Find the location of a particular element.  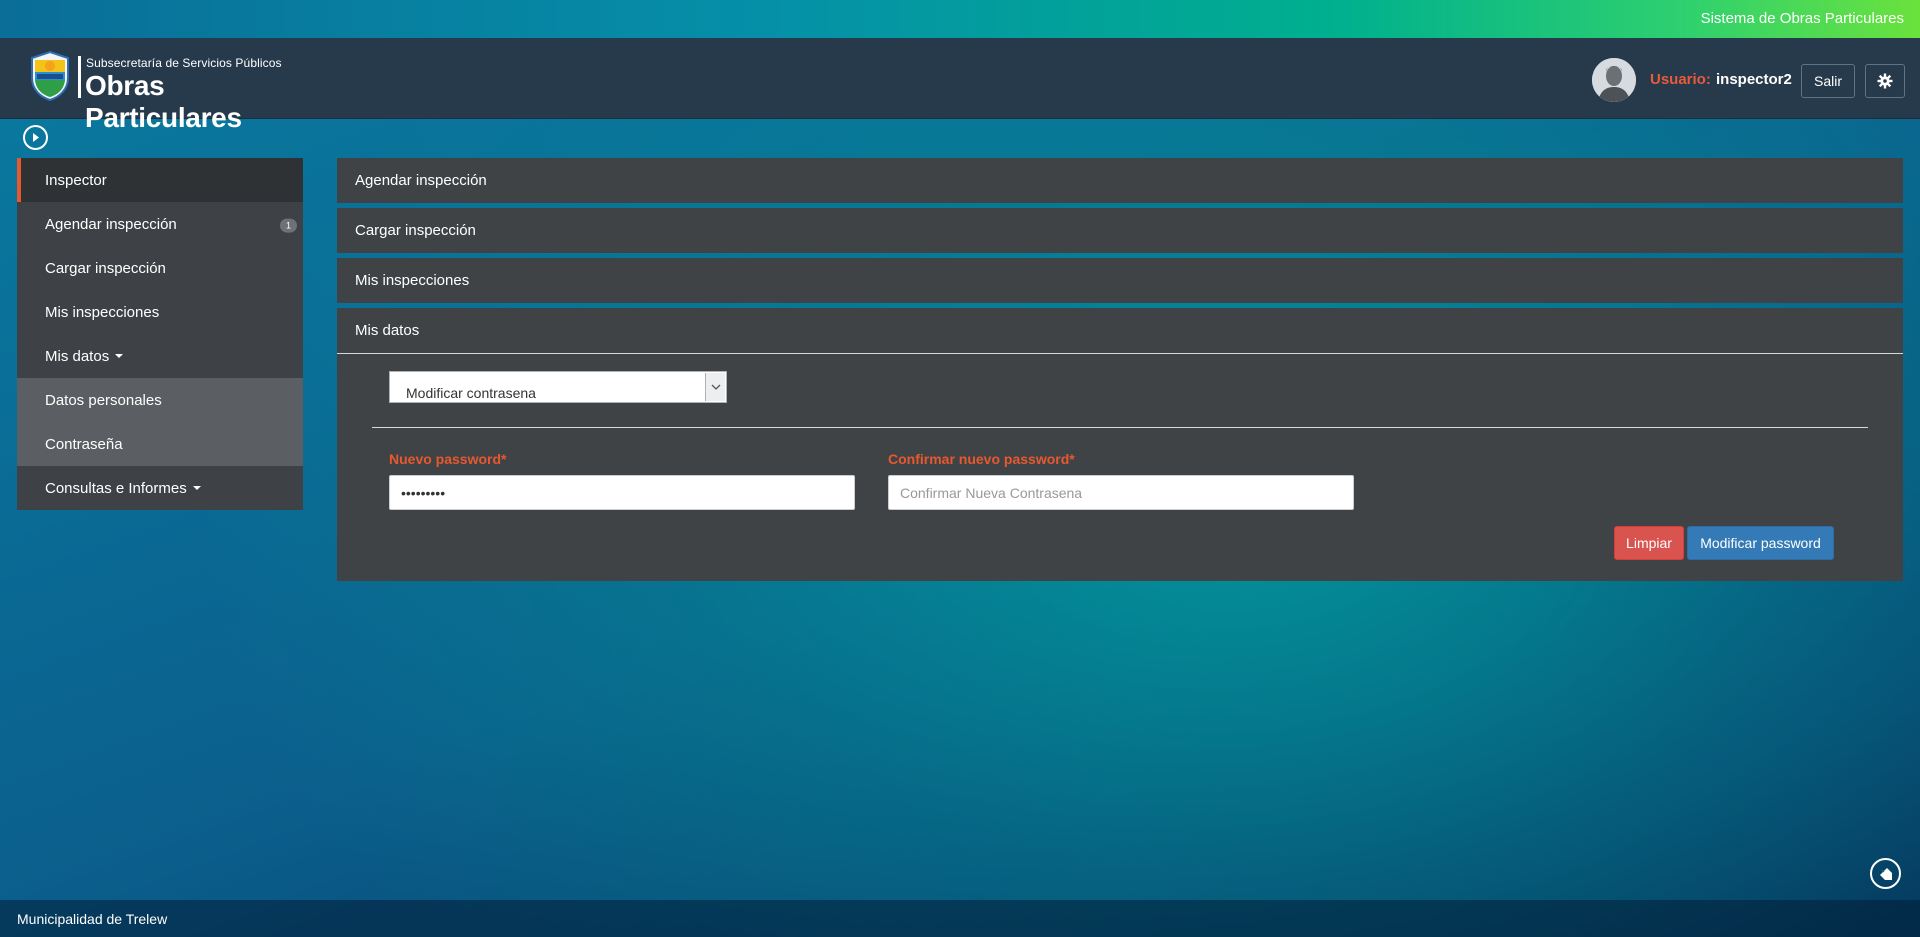

sidebar-toggle-button is located at coordinates (35, 137).